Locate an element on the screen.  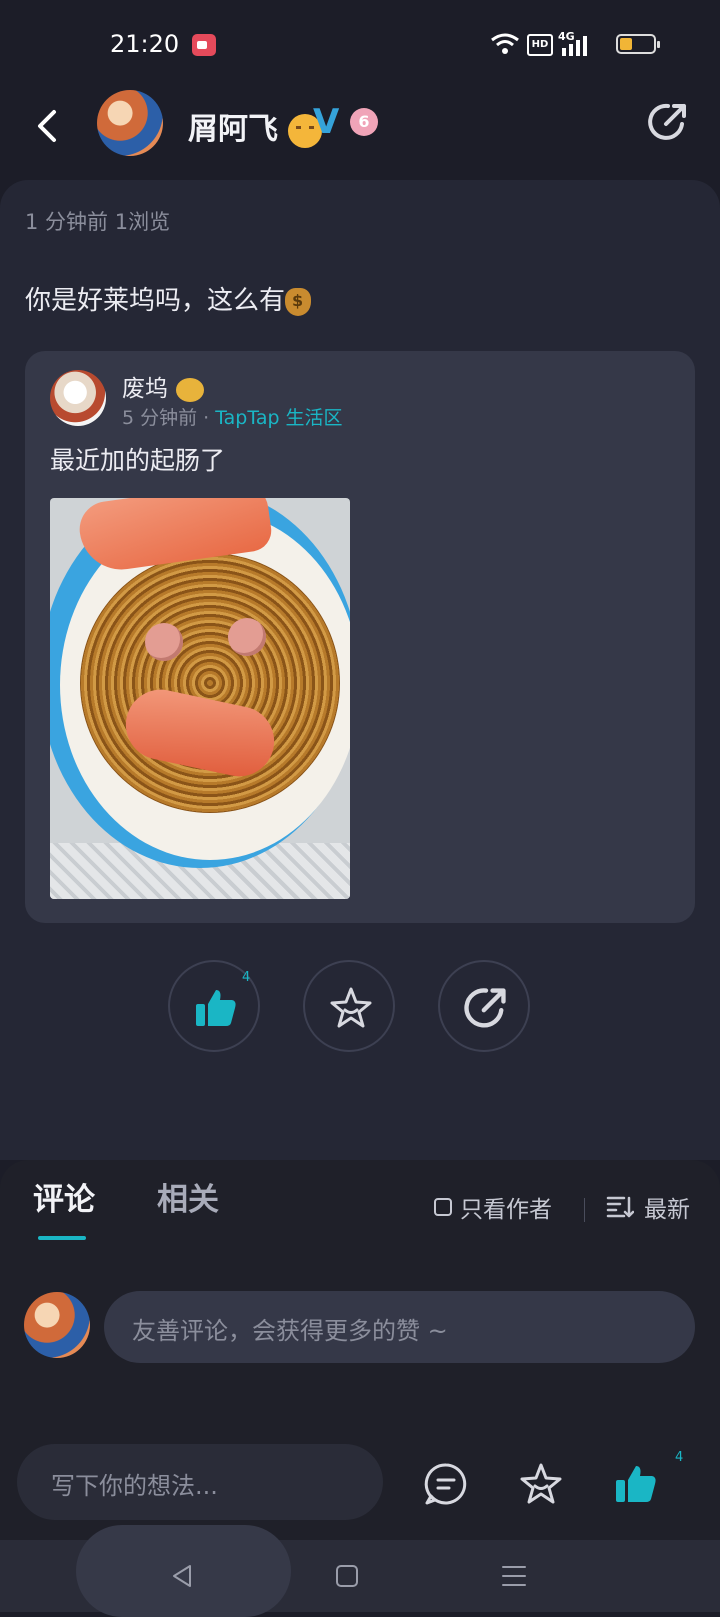
sort-label: 最新 is located at coordinates (667, 1210).